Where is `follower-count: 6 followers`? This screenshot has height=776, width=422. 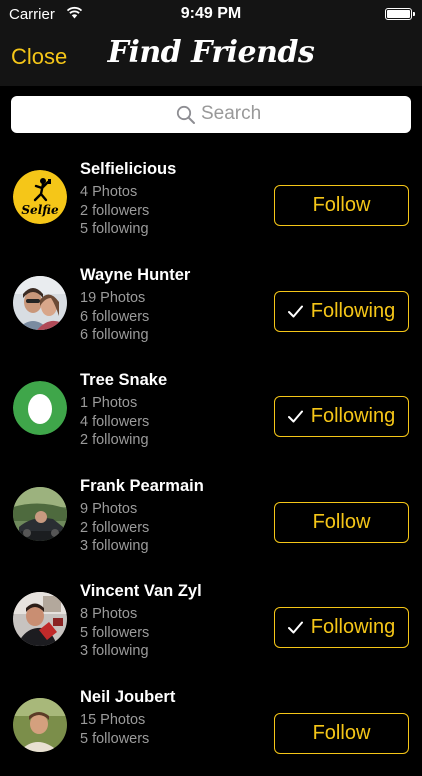 follower-count: 6 followers is located at coordinates (114, 317).